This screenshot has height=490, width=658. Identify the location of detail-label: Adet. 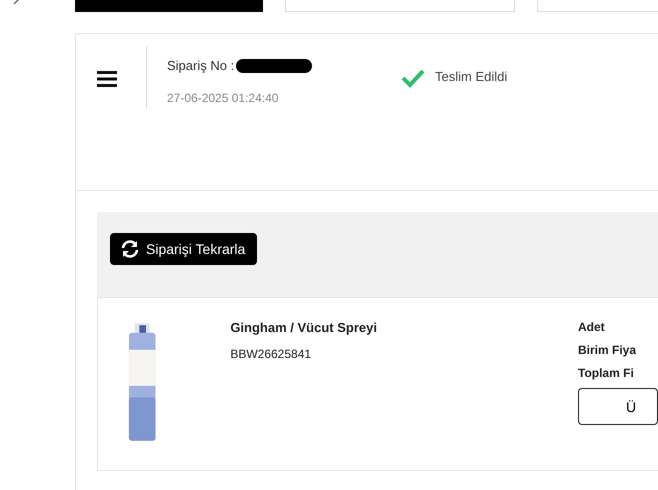
(592, 327).